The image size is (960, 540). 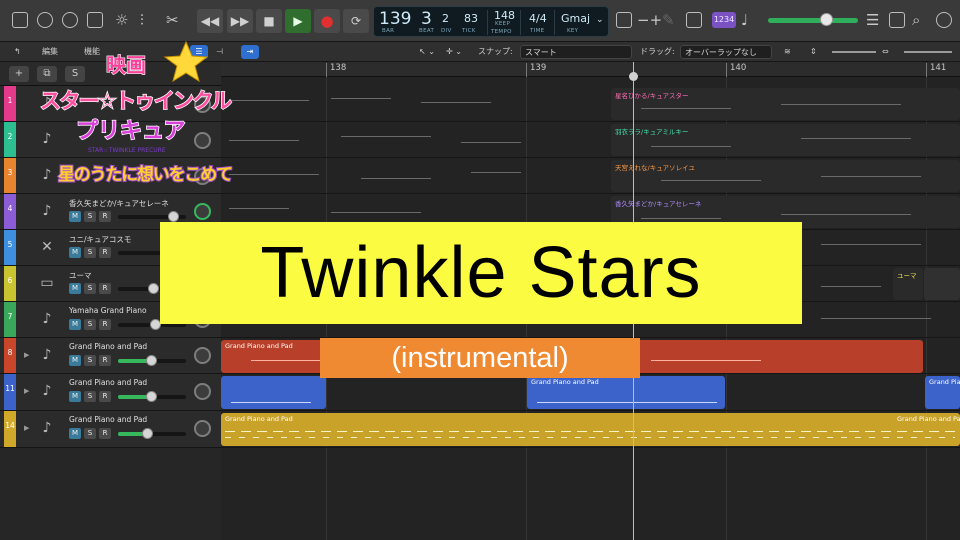 I want to click on snap-select: スマート, so click(x=576, y=52).